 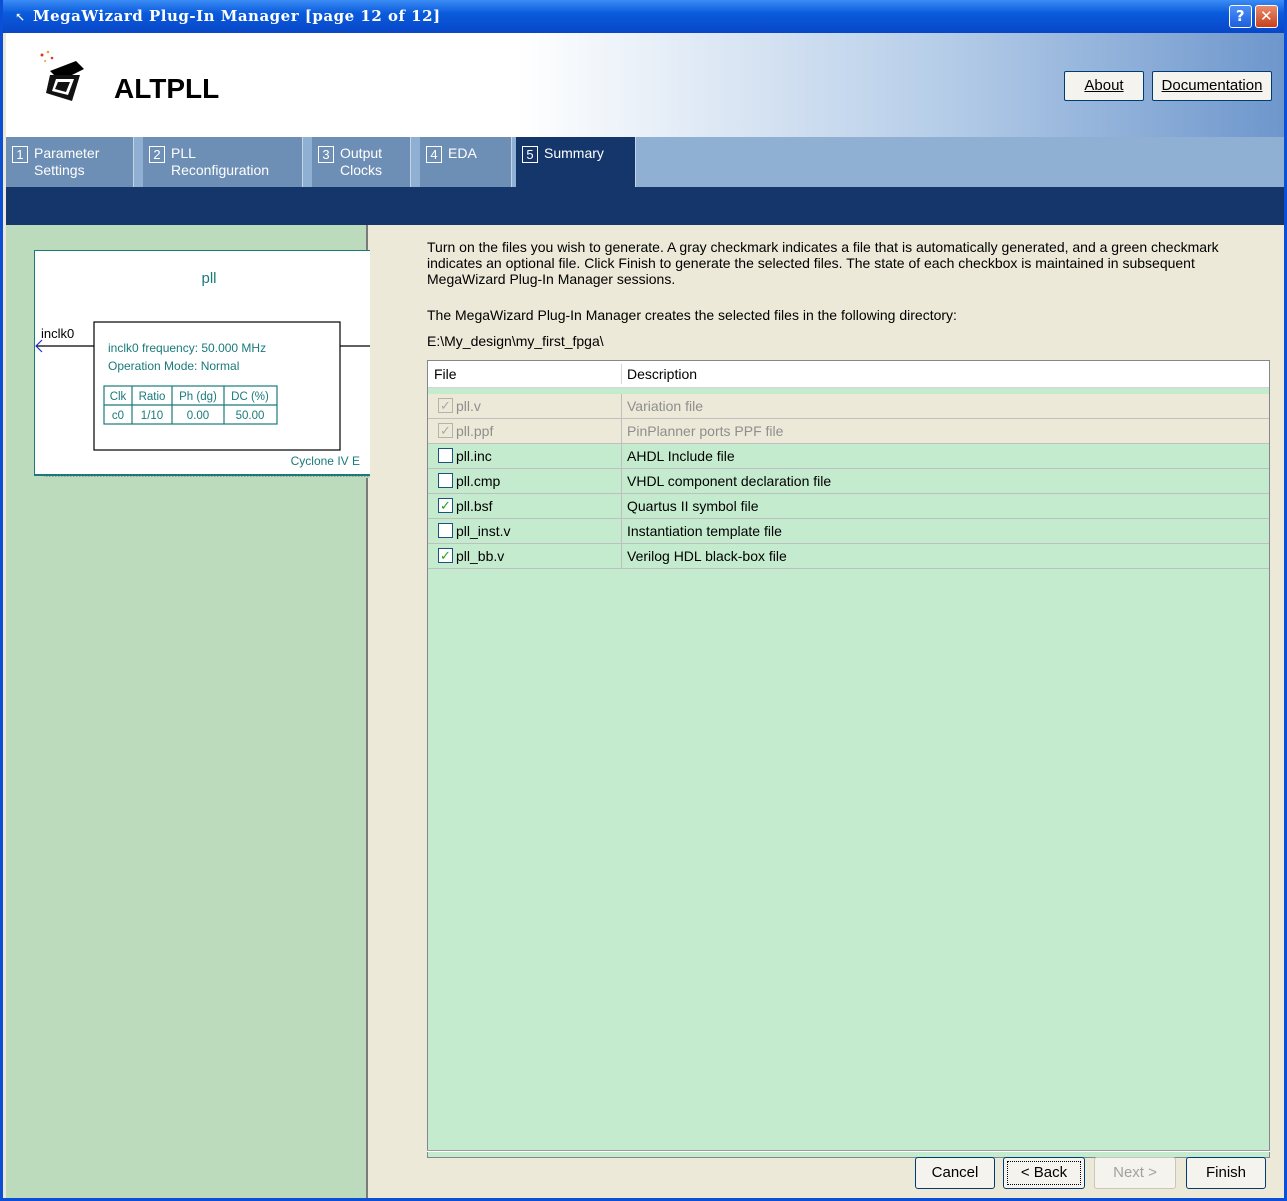 I want to click on dc-header: DC (%), so click(x=250, y=397).